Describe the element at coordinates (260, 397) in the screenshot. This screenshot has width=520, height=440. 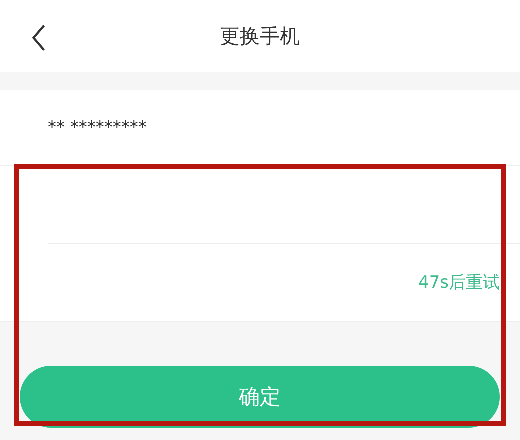
I see `confirm-button: 确定` at that location.